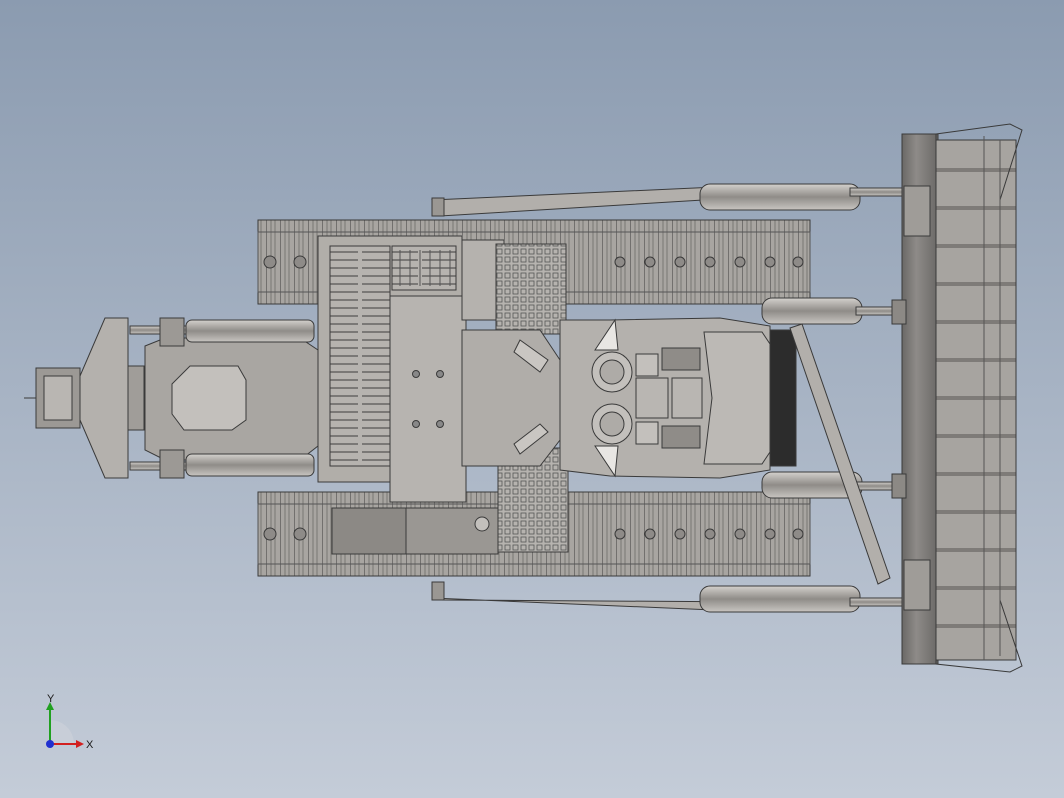 The width and height of the screenshot is (1064, 798). What do you see at coordinates (70, 722) in the screenshot?
I see `coordinate-triad: Y X` at bounding box center [70, 722].